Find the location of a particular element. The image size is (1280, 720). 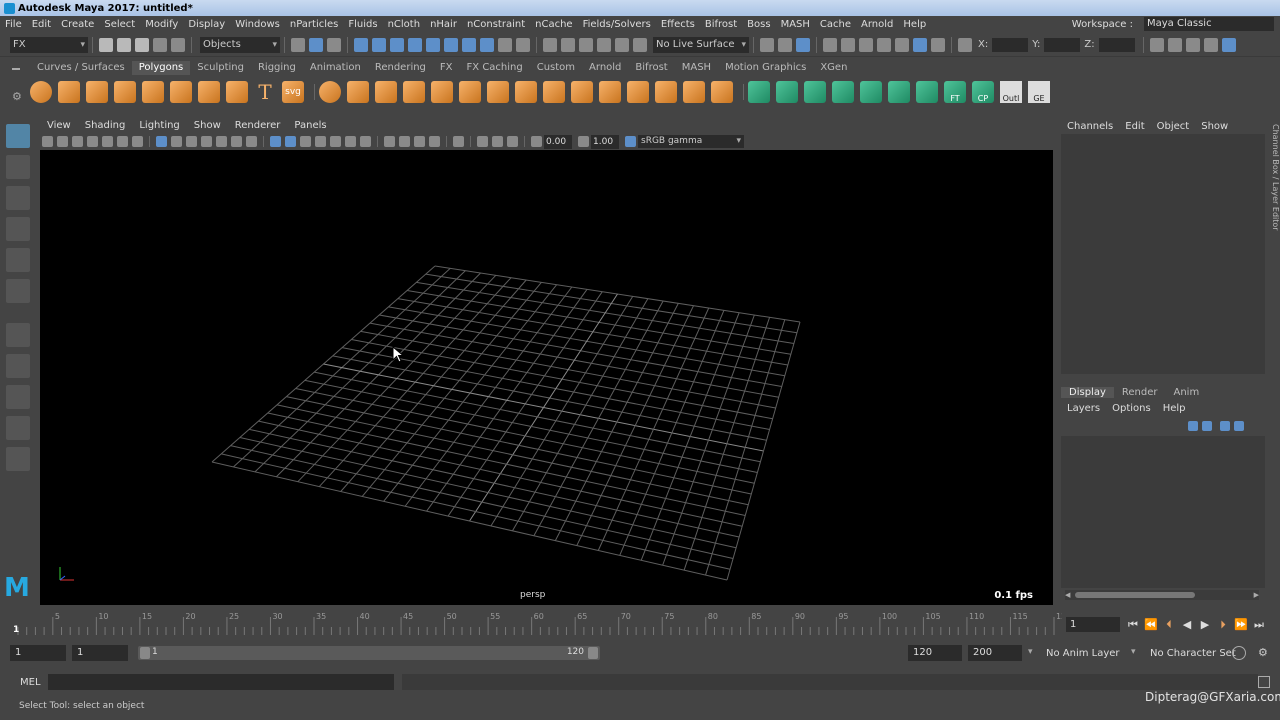

next-view-icon is located at coordinates (77, 141).